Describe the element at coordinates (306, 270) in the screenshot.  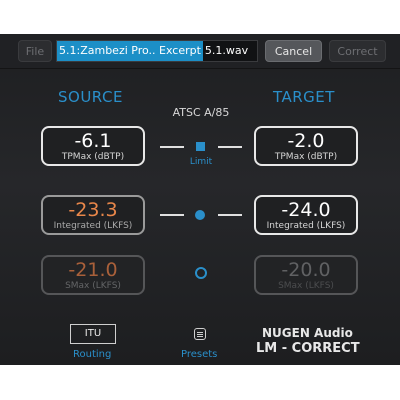
I see `target-smax-value: -20.0` at that location.